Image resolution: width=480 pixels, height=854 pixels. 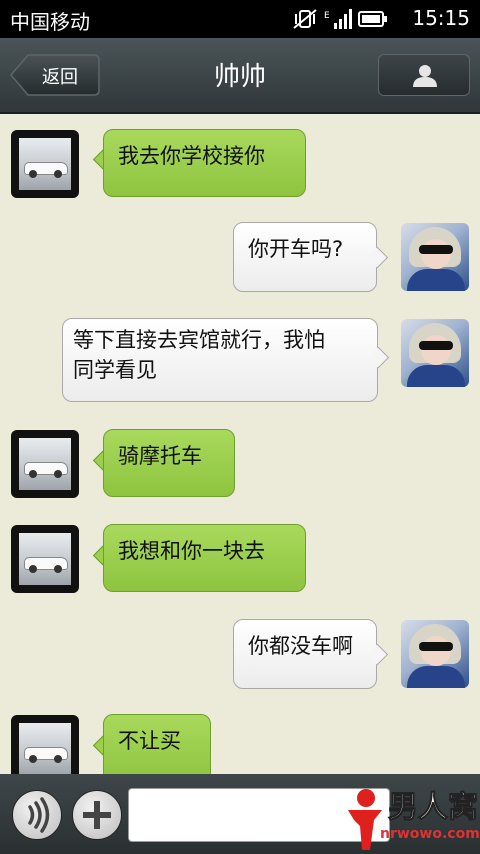 What do you see at coordinates (296, 249) in the screenshot?
I see `message-text: 你开车吗?` at bounding box center [296, 249].